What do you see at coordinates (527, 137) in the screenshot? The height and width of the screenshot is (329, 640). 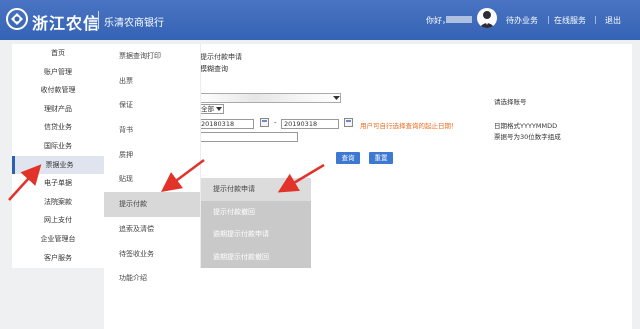 I see `bill-number-label: 票据号为30位数字组成` at bounding box center [527, 137].